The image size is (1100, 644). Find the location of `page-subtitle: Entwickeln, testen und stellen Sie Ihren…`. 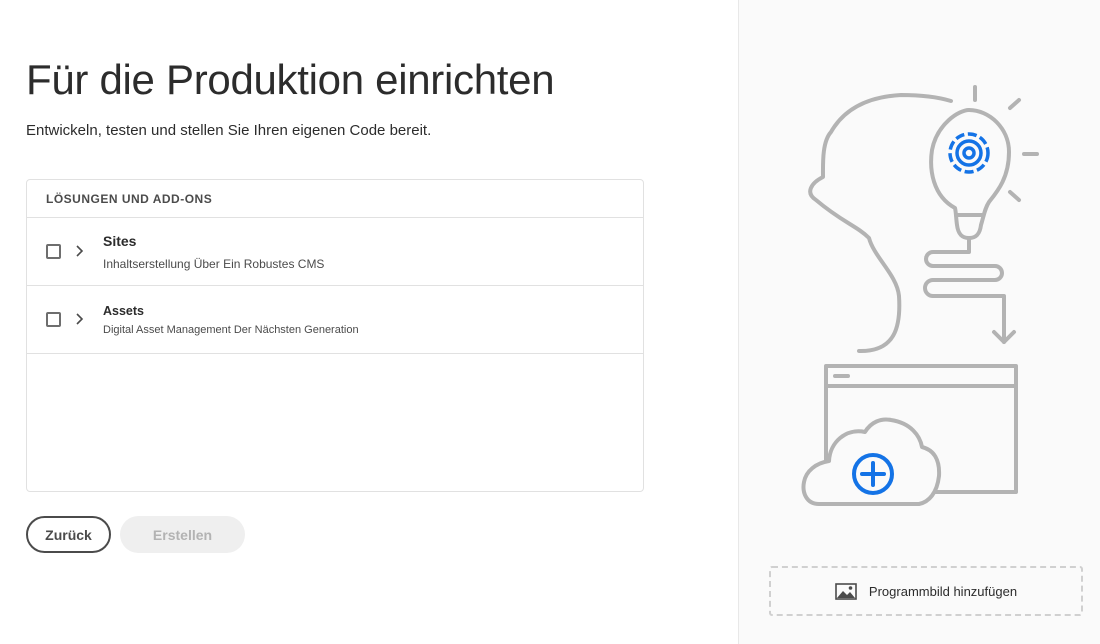

page-subtitle: Entwickeln, testen und stellen Sie Ihren… is located at coordinates (229, 130).